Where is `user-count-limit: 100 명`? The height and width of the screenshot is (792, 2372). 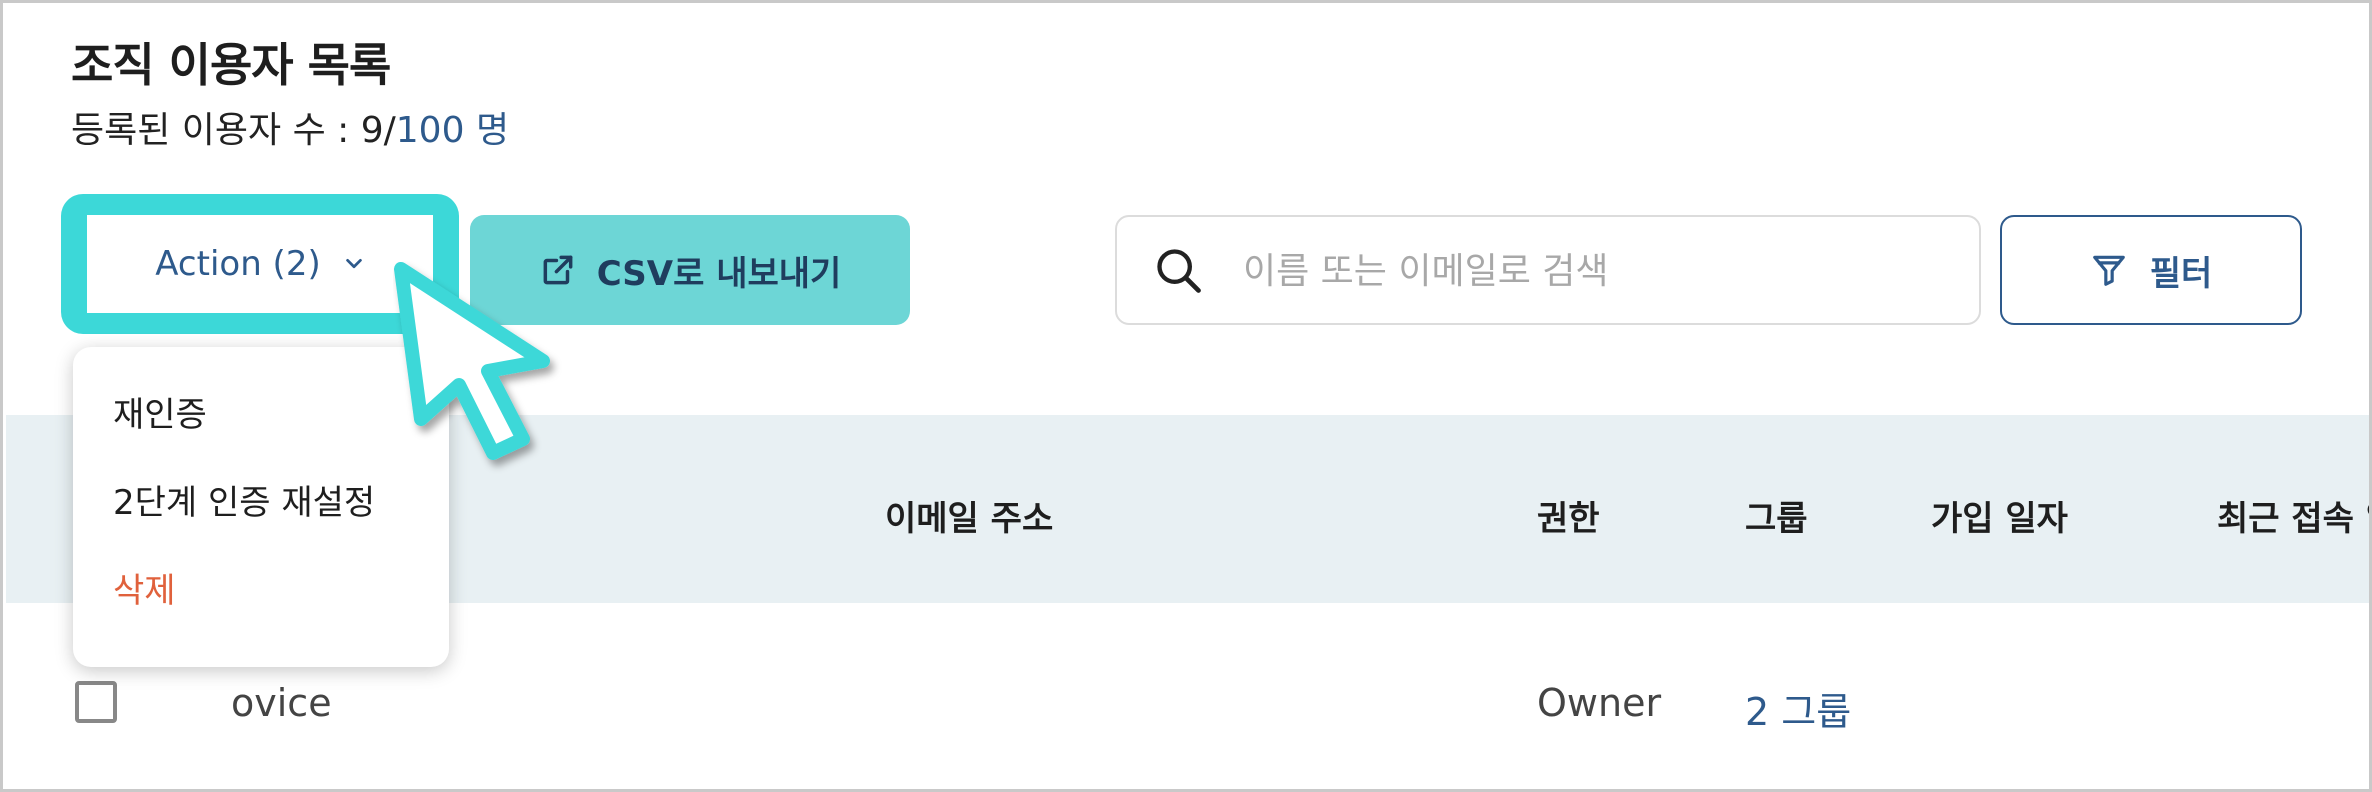
user-count-limit: 100 명 is located at coordinates (452, 130).